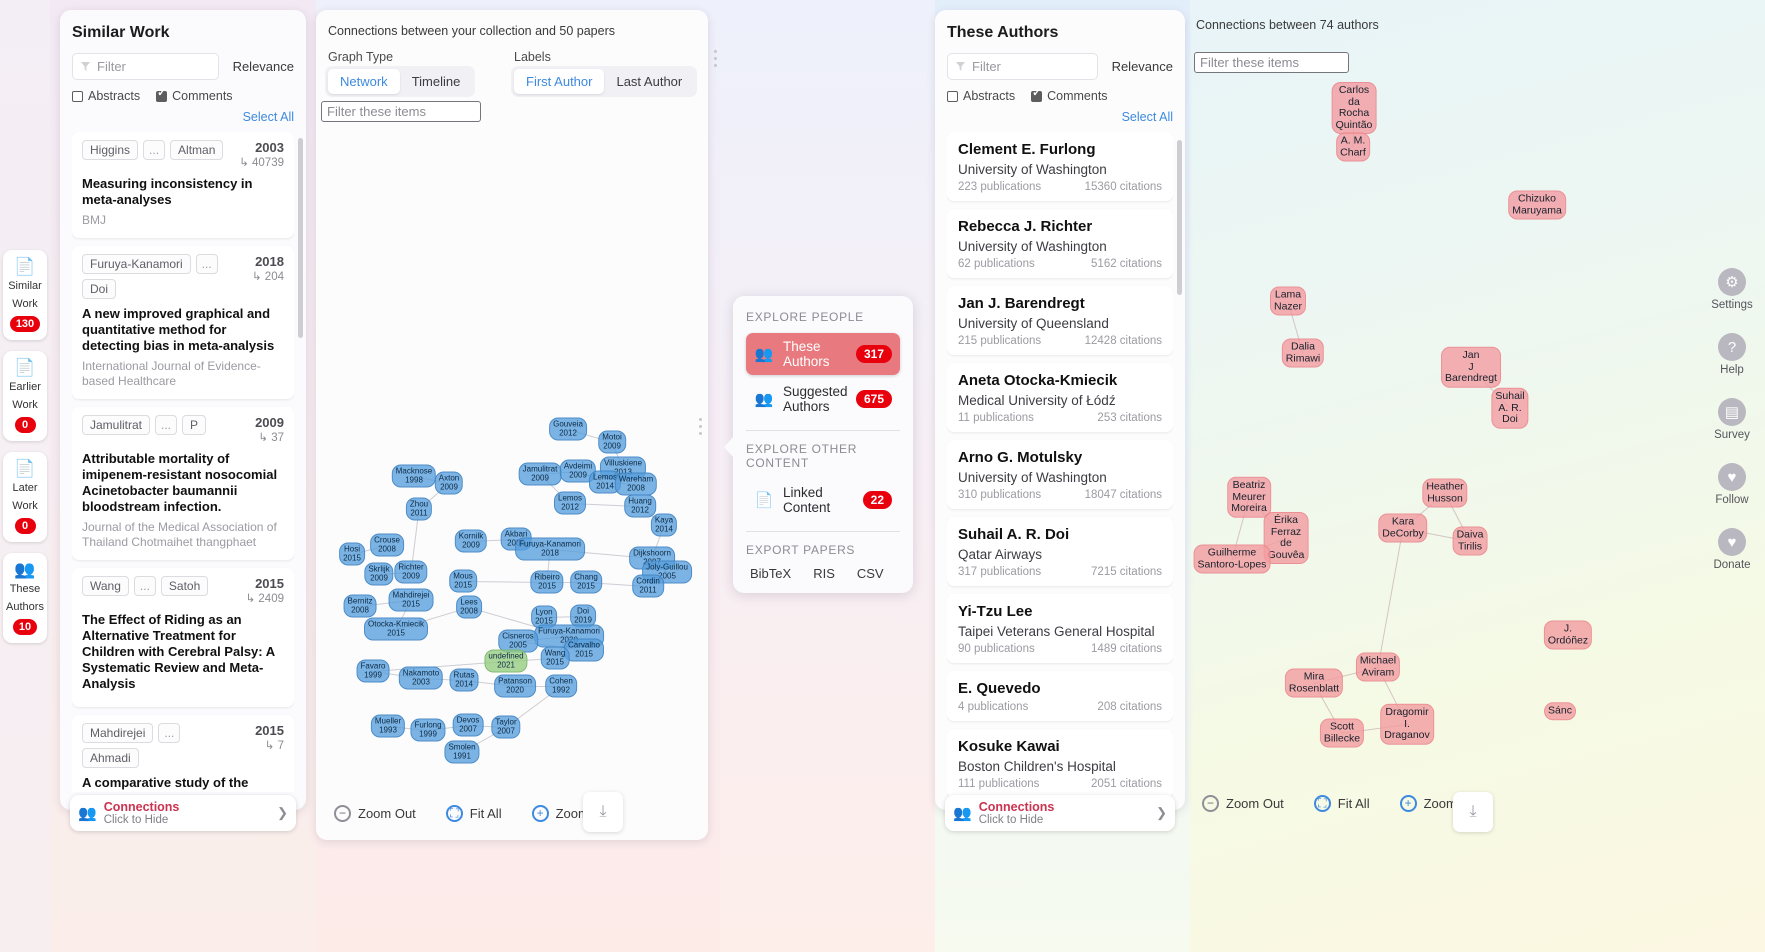 The height and width of the screenshot is (952, 1765). I want to click on graph-node: Wang 2015, so click(555, 658).